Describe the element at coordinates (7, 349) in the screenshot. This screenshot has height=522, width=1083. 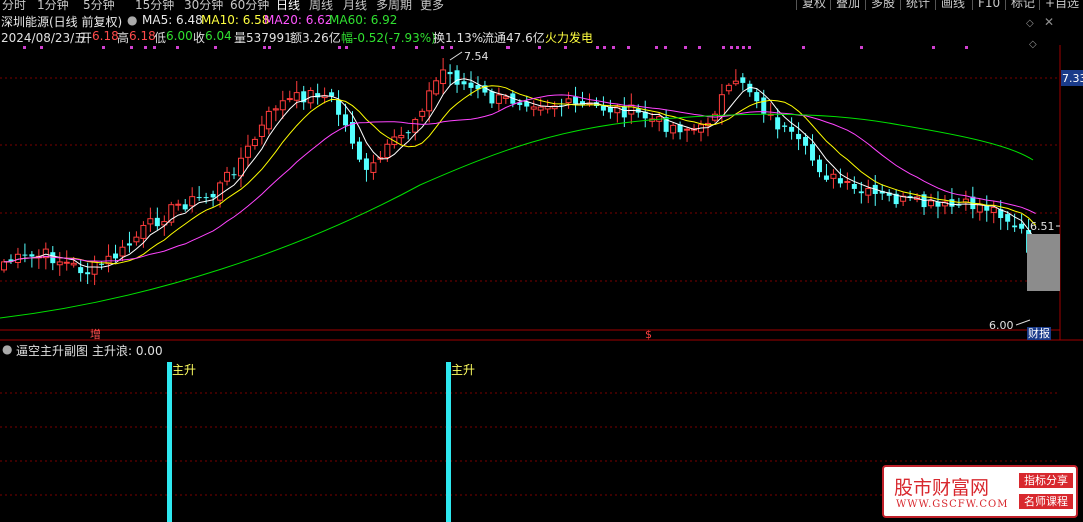
I see `sub-chart-settings-icon: ●` at that location.